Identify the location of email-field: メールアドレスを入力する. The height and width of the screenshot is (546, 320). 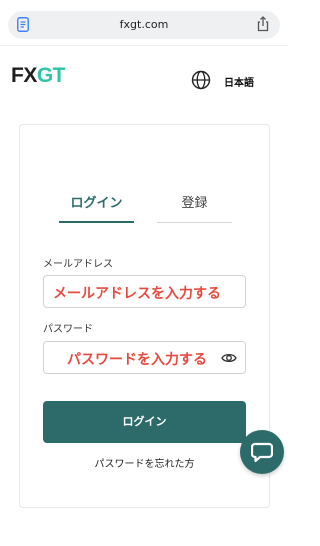
(144, 291).